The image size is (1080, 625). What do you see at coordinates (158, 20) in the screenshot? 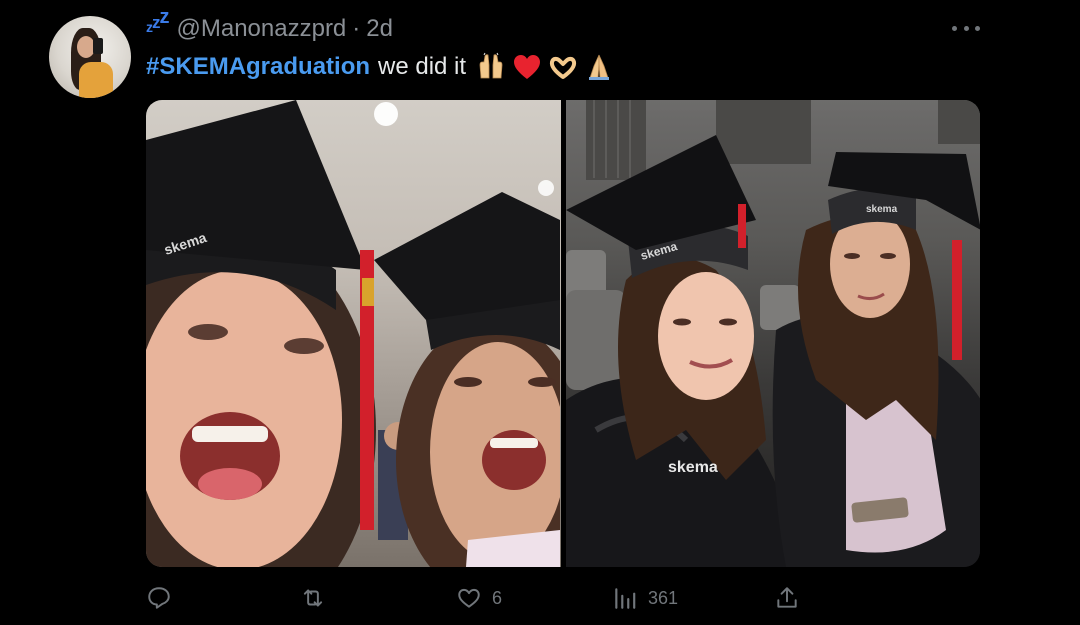
I see `zzz-sleeping-icon: zzz` at bounding box center [158, 20].